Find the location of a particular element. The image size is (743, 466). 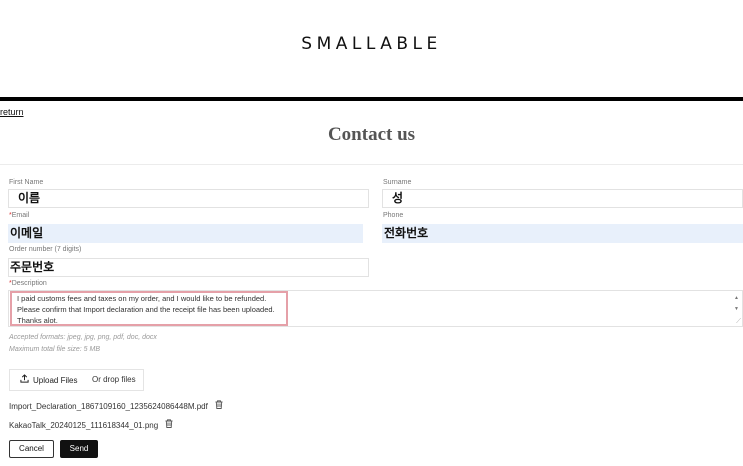

upload-dropzone: Upload Files Or drop files is located at coordinates (76, 380).